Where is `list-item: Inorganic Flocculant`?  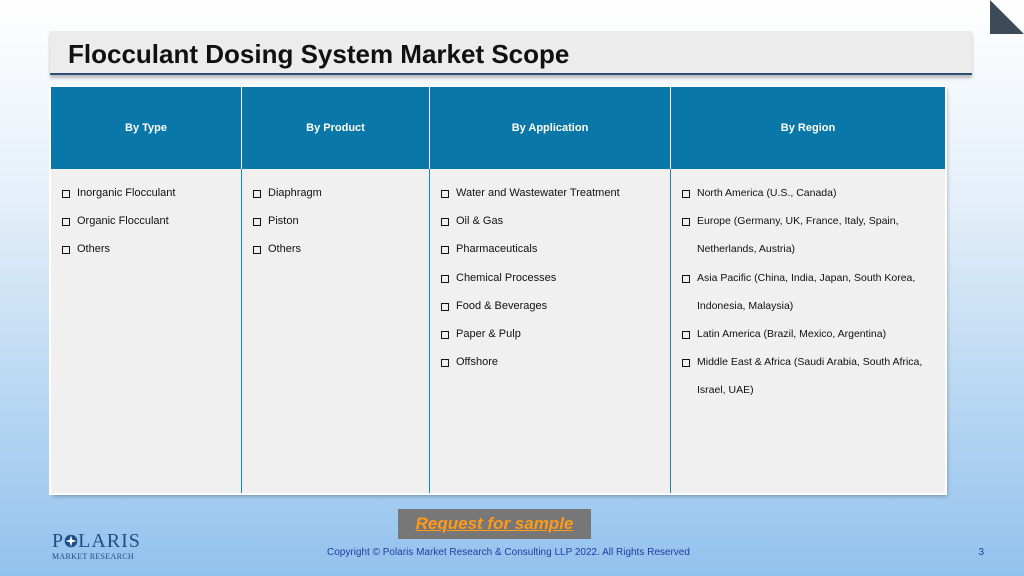 list-item: Inorganic Flocculant is located at coordinates (148, 193).